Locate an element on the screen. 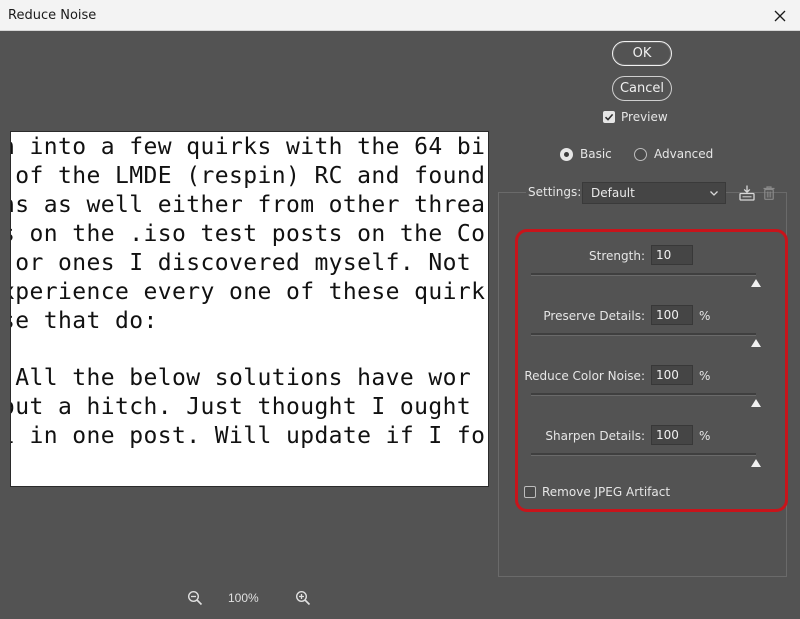  preview-text-line: of the LMDE (respin) RC and found is located at coordinates (248, 176).